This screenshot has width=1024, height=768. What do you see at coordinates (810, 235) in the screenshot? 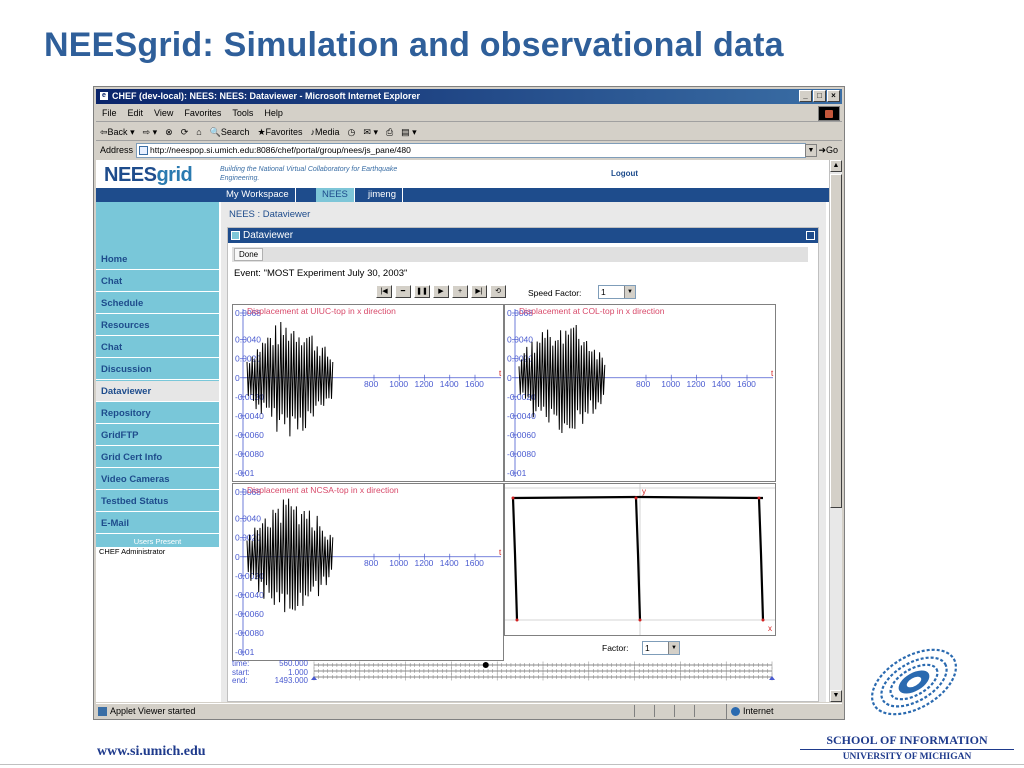
I see `maximize-panel-icon` at bounding box center [810, 235].